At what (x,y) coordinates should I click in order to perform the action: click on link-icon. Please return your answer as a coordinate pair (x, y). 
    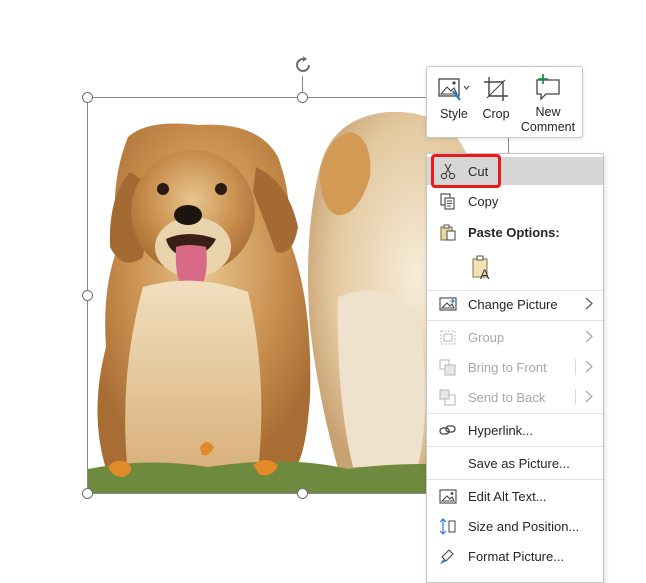
    Looking at the image, I should click on (447, 430).